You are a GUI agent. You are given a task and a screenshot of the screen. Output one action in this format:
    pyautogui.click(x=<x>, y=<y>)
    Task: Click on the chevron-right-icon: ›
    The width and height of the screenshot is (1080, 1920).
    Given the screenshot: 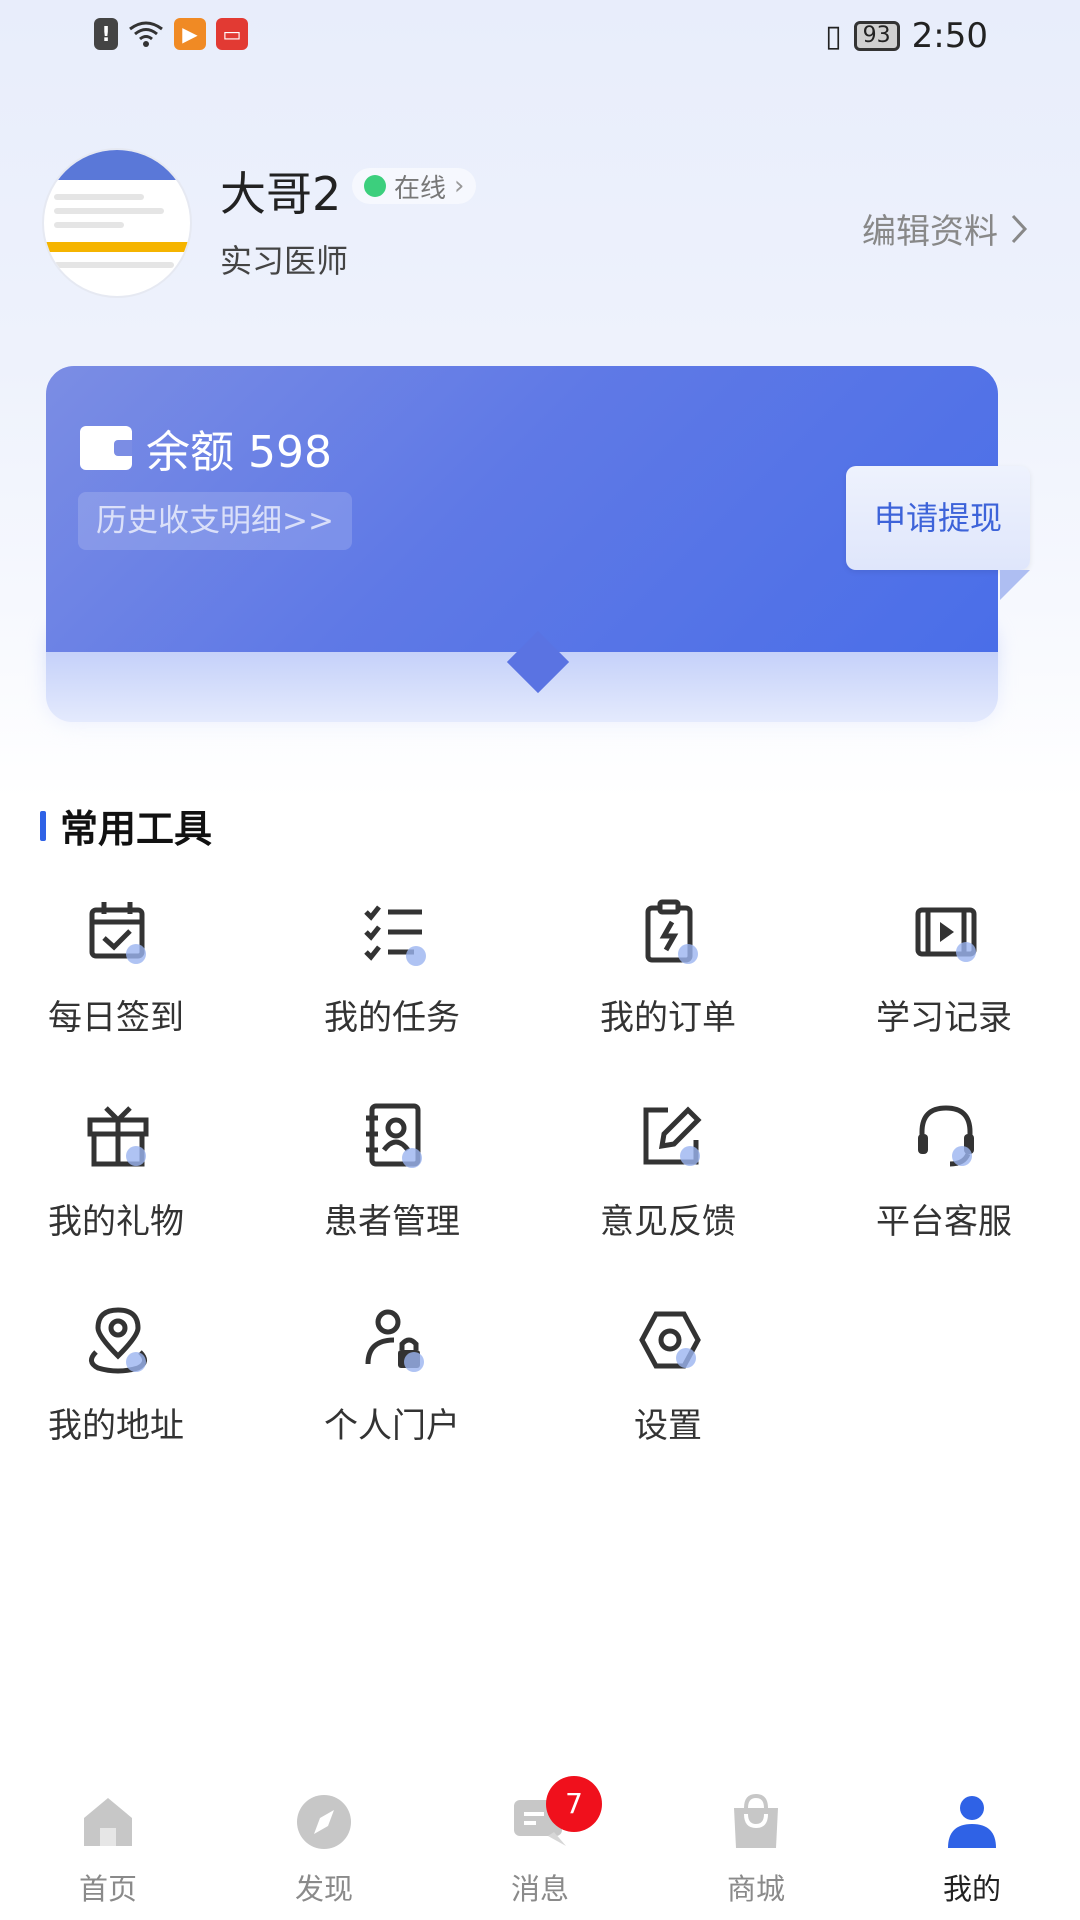 What is the action you would take?
    pyautogui.click(x=459, y=186)
    